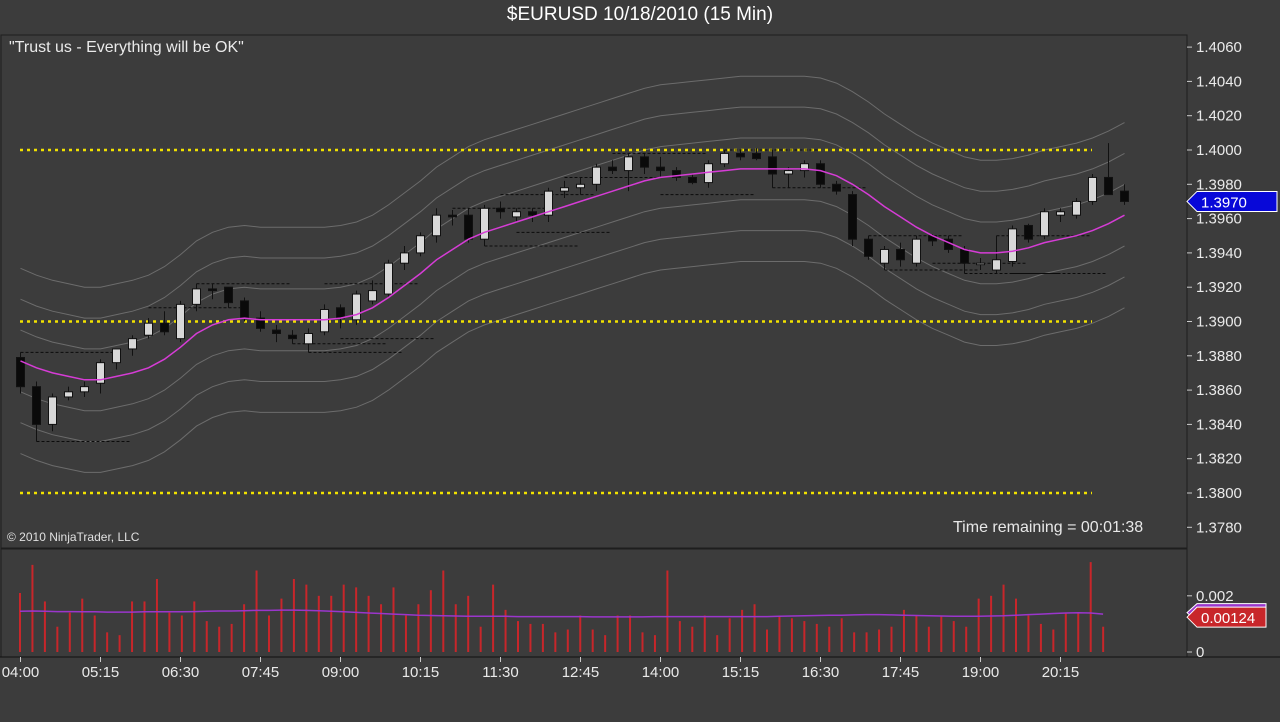  What do you see at coordinates (981, 672) in the screenshot?
I see `time-axis-label: 19:00` at bounding box center [981, 672].